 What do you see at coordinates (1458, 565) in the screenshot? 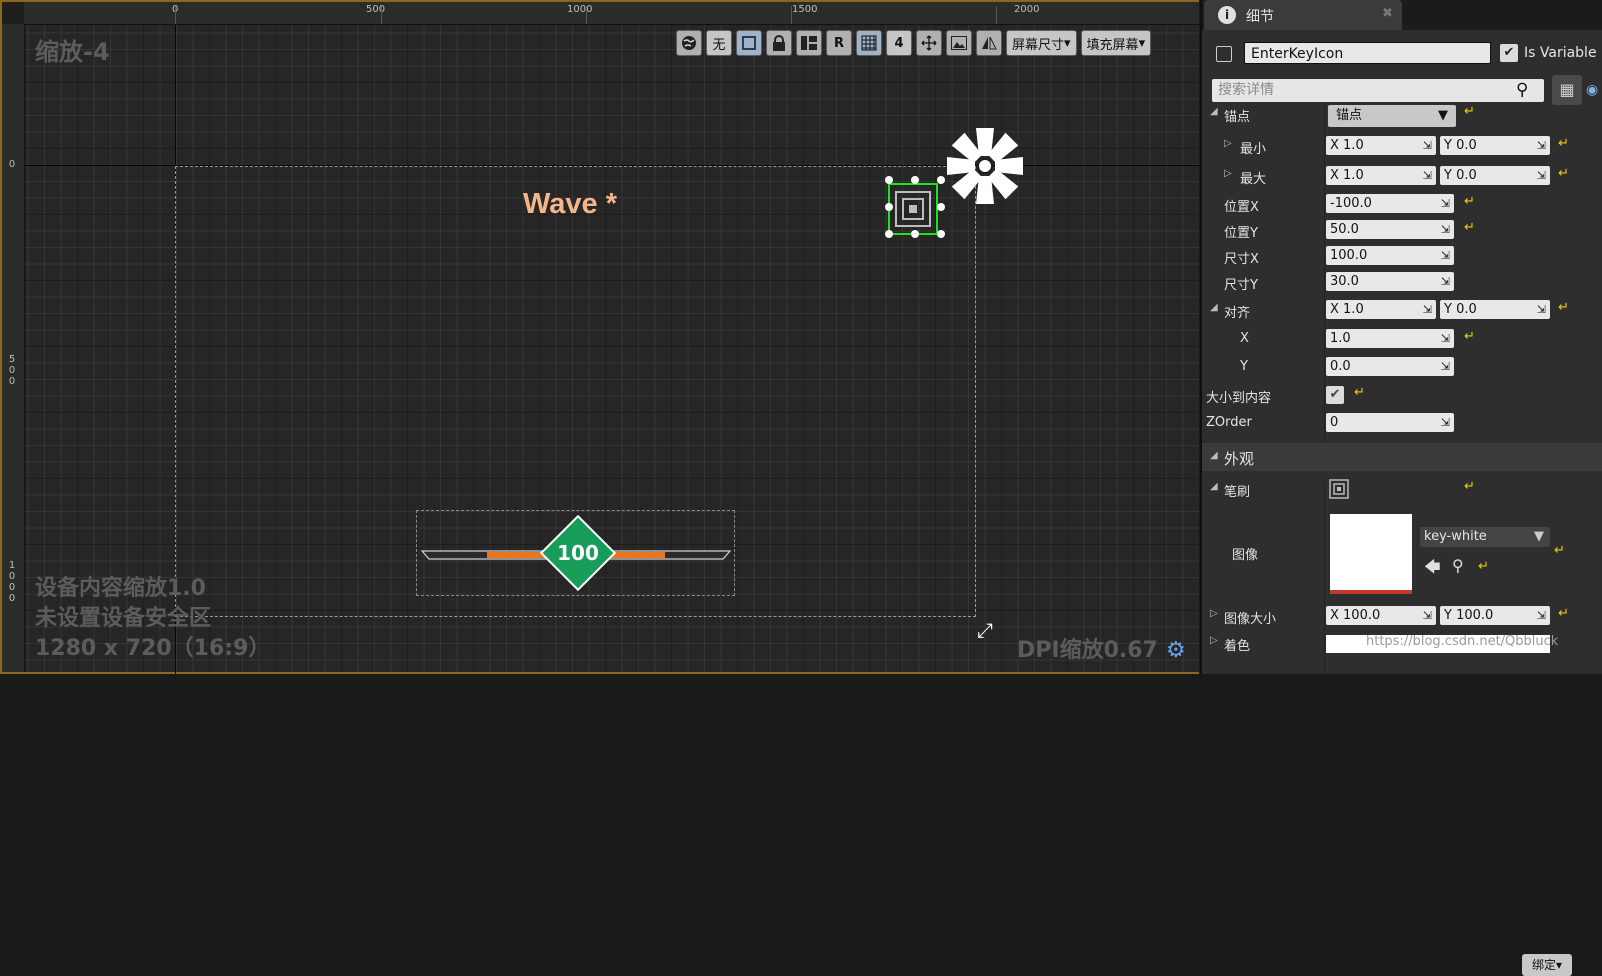
I see `browse-asset-icon: ⚲` at bounding box center [1458, 565].